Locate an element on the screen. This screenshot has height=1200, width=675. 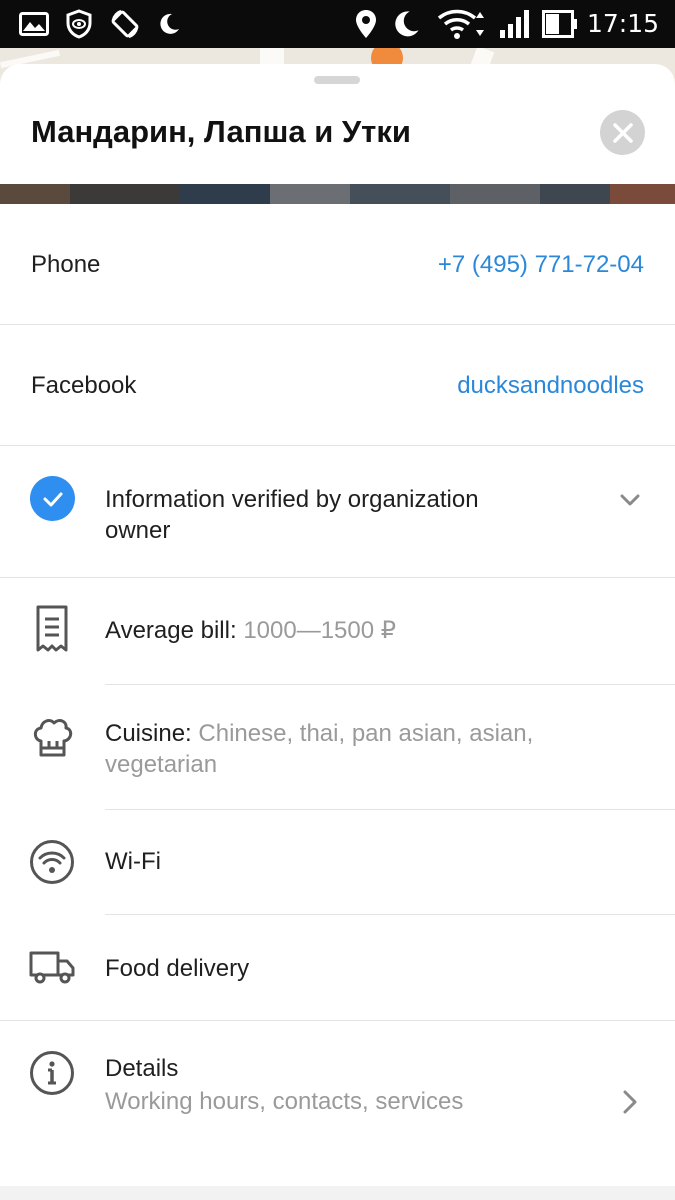
close-icon is located at coordinates (622, 132).